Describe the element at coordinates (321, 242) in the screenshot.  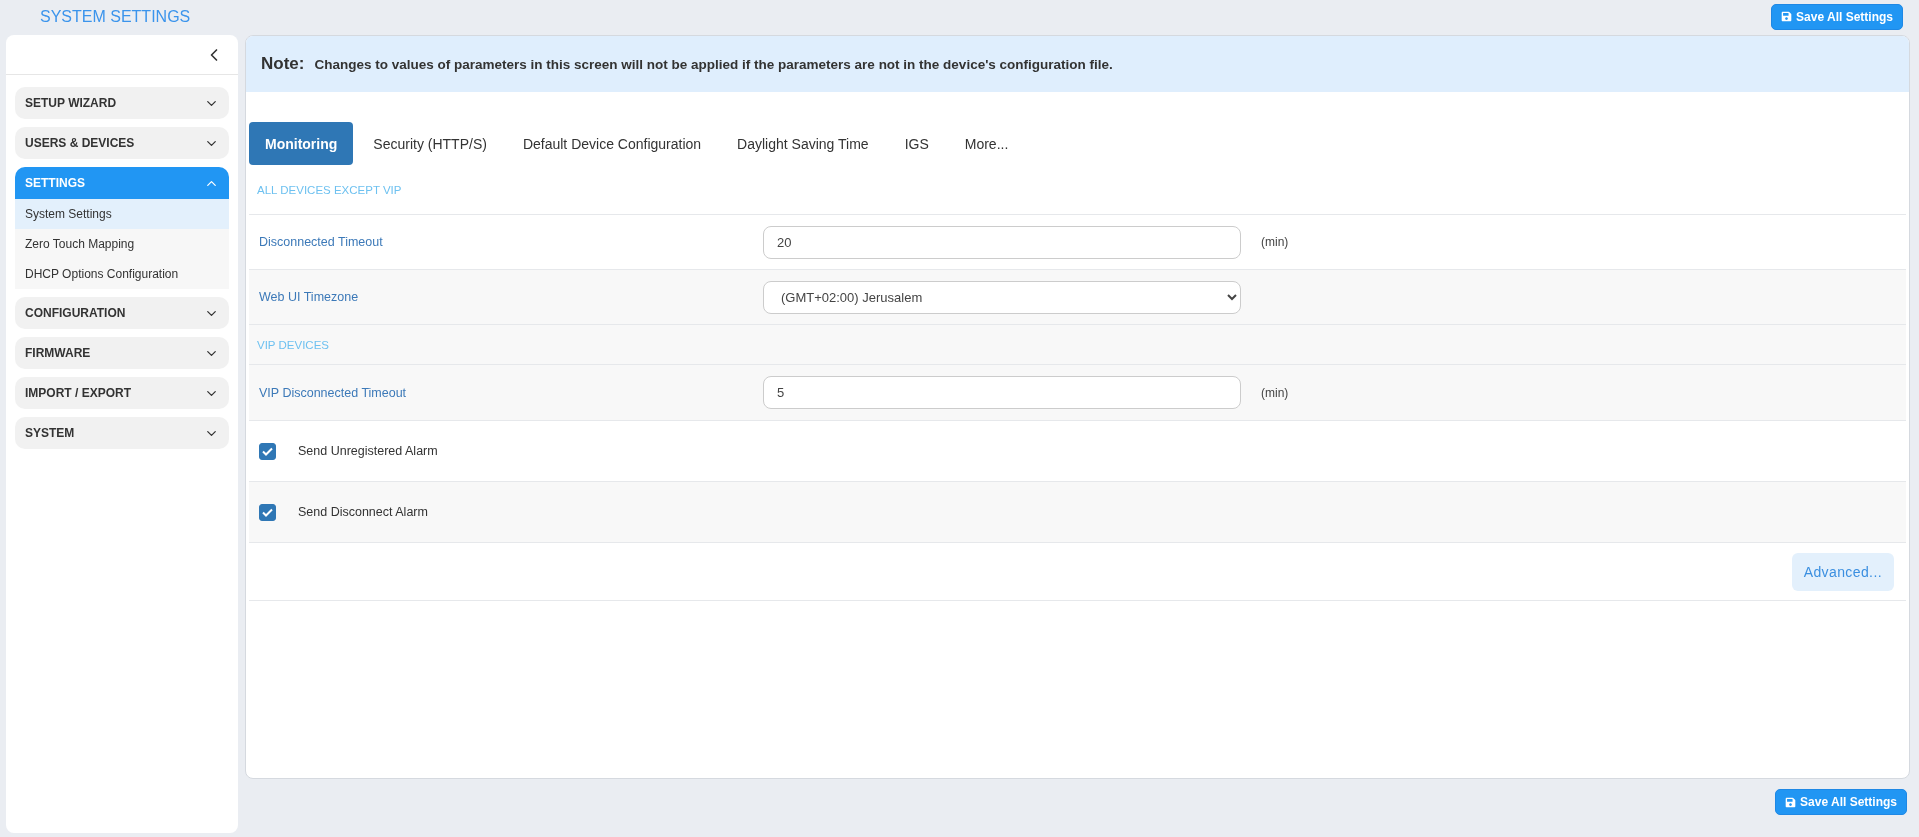
I see `field-label: Disconnected Timeout` at that location.